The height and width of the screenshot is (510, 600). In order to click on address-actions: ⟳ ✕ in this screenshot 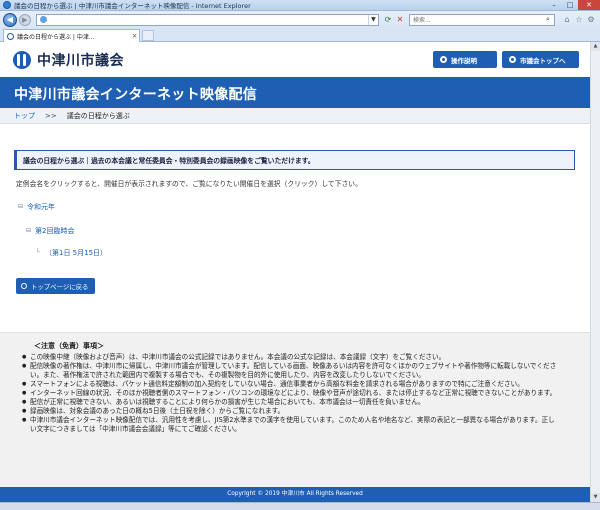, I will do `click(394, 20)`.